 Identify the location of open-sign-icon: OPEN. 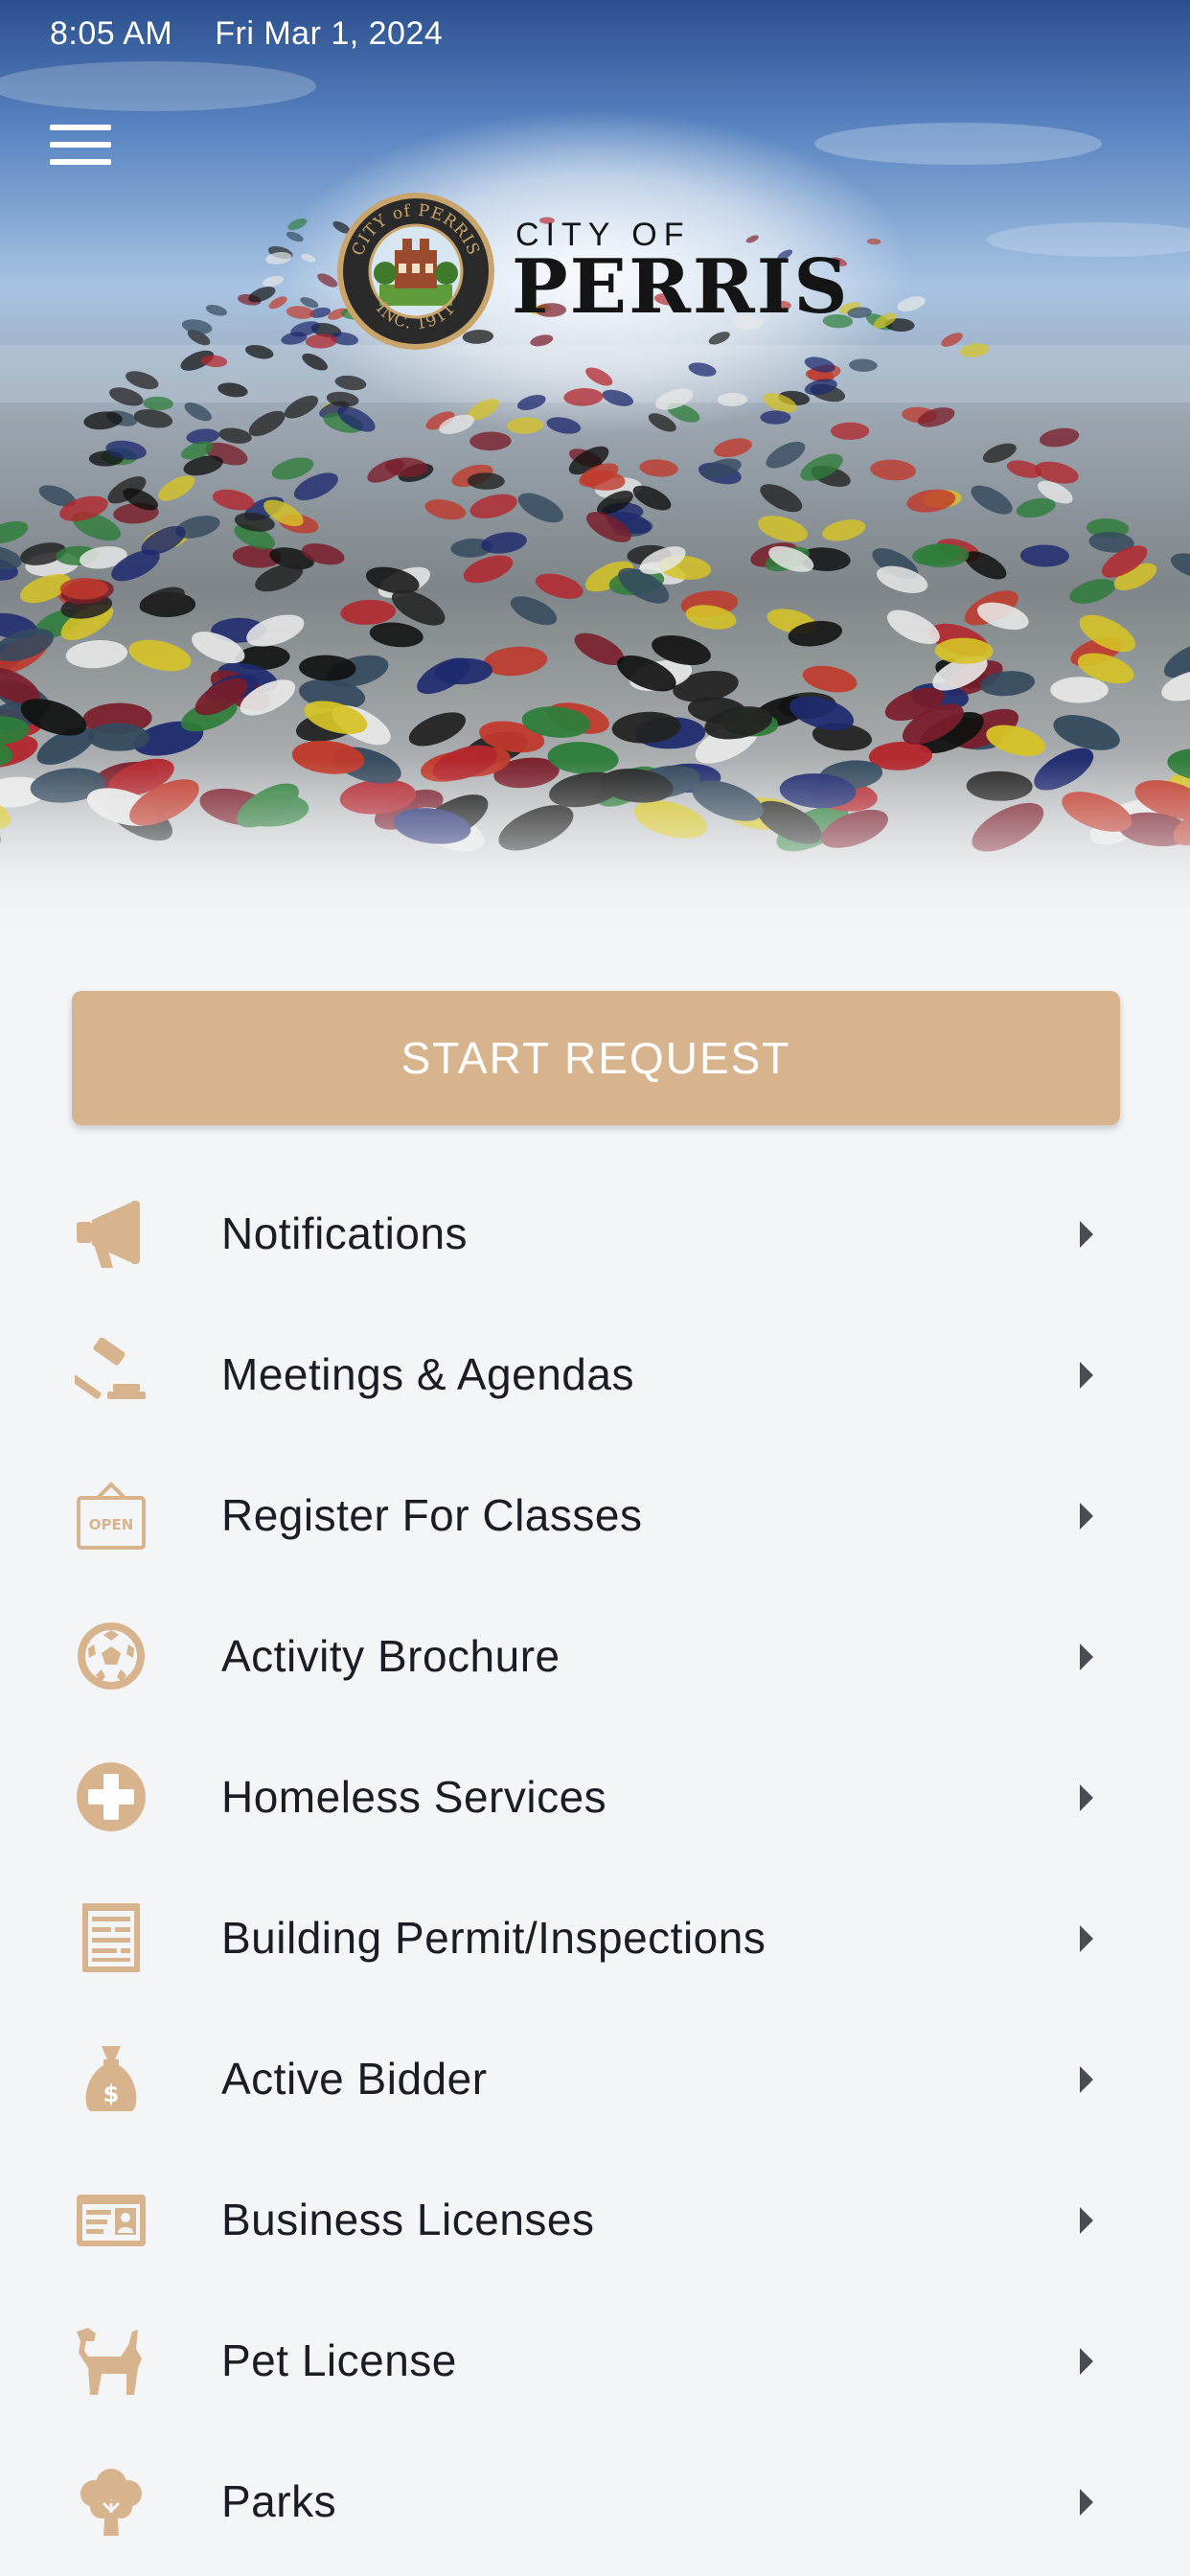
(111, 1515).